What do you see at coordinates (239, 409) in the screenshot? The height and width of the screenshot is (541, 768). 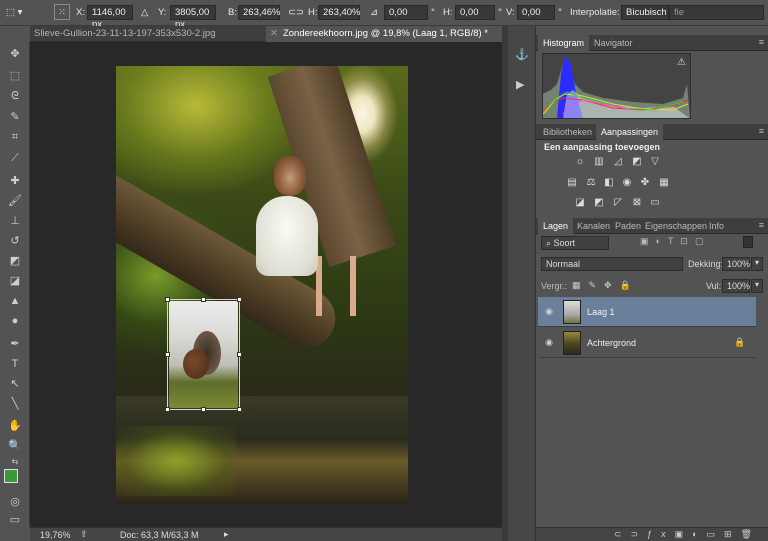 I see `transform-handle-br` at bounding box center [239, 409].